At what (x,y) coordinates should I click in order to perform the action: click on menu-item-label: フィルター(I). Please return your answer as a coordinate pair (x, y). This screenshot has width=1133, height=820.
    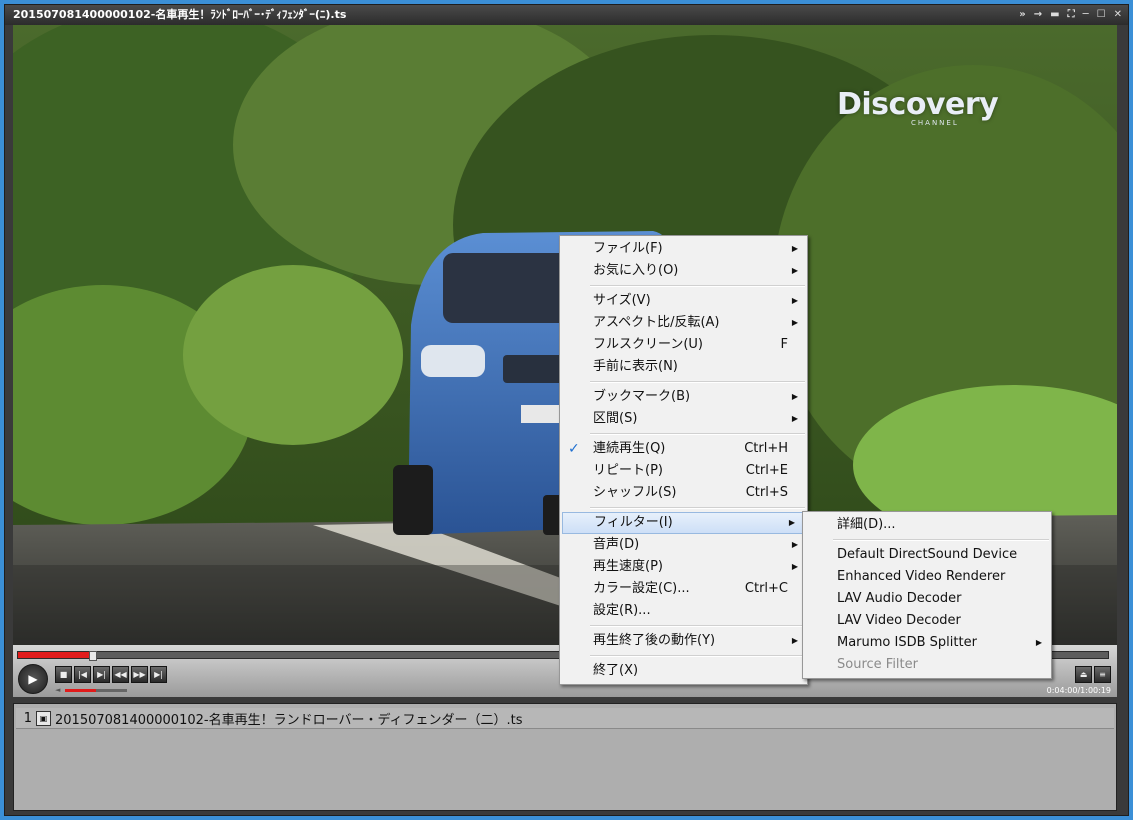
    Looking at the image, I should click on (633, 522).